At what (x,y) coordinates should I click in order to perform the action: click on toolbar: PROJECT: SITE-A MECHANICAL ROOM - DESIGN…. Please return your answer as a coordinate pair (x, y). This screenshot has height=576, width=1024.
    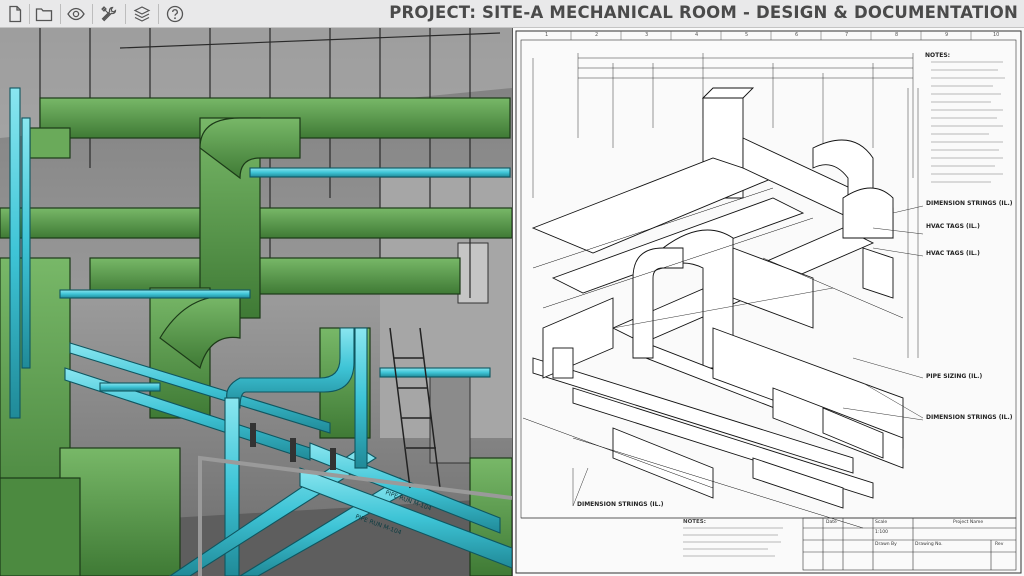
    Looking at the image, I should click on (512, 14).